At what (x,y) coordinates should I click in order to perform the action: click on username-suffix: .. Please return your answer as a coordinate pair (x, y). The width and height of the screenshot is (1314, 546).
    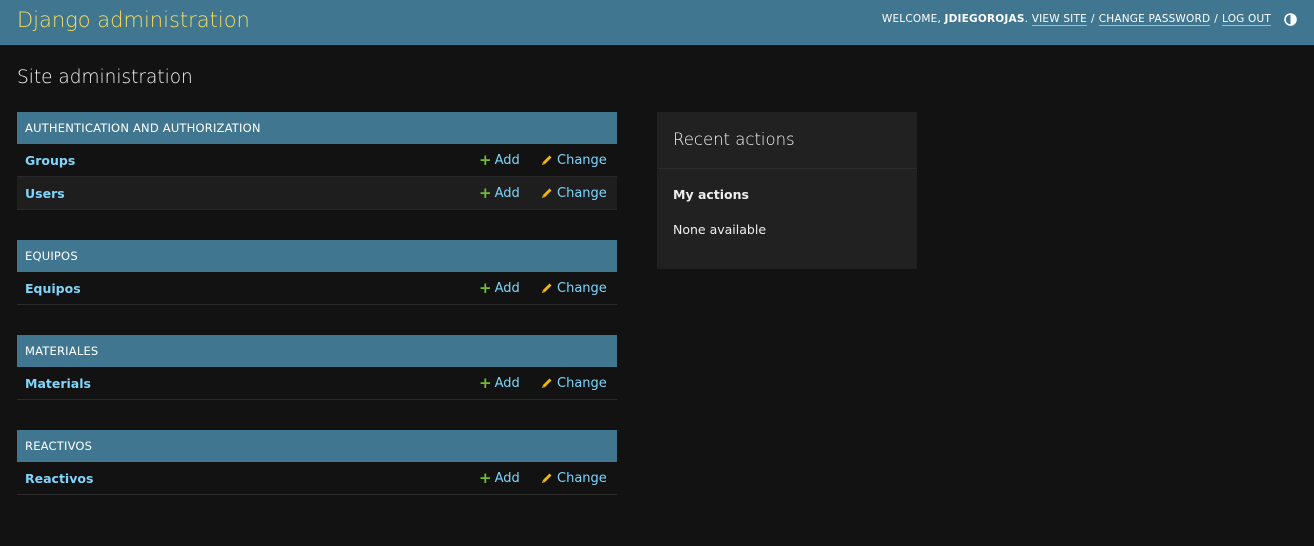
    Looking at the image, I should click on (1026, 19).